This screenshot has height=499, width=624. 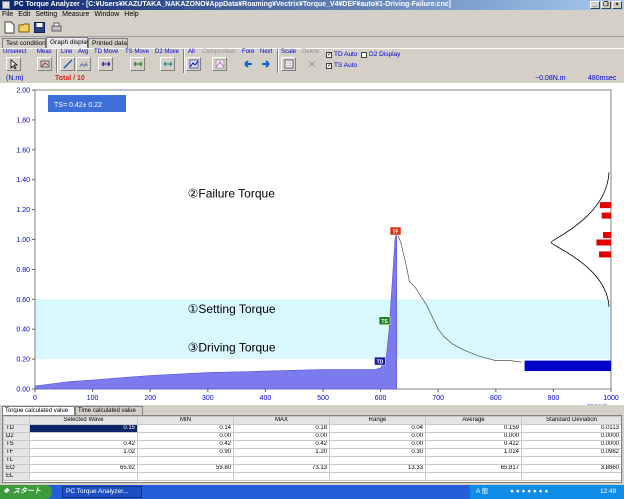 What do you see at coordinates (24, 14) in the screenshot?
I see `menu-edit: Edit` at bounding box center [24, 14].